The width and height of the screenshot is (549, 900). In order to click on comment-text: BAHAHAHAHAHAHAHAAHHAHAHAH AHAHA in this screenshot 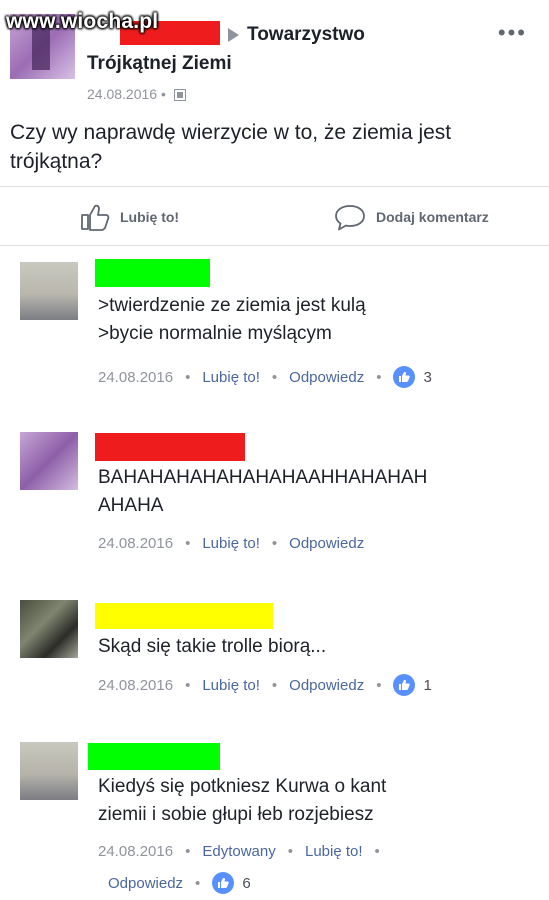, I will do `click(263, 491)`.